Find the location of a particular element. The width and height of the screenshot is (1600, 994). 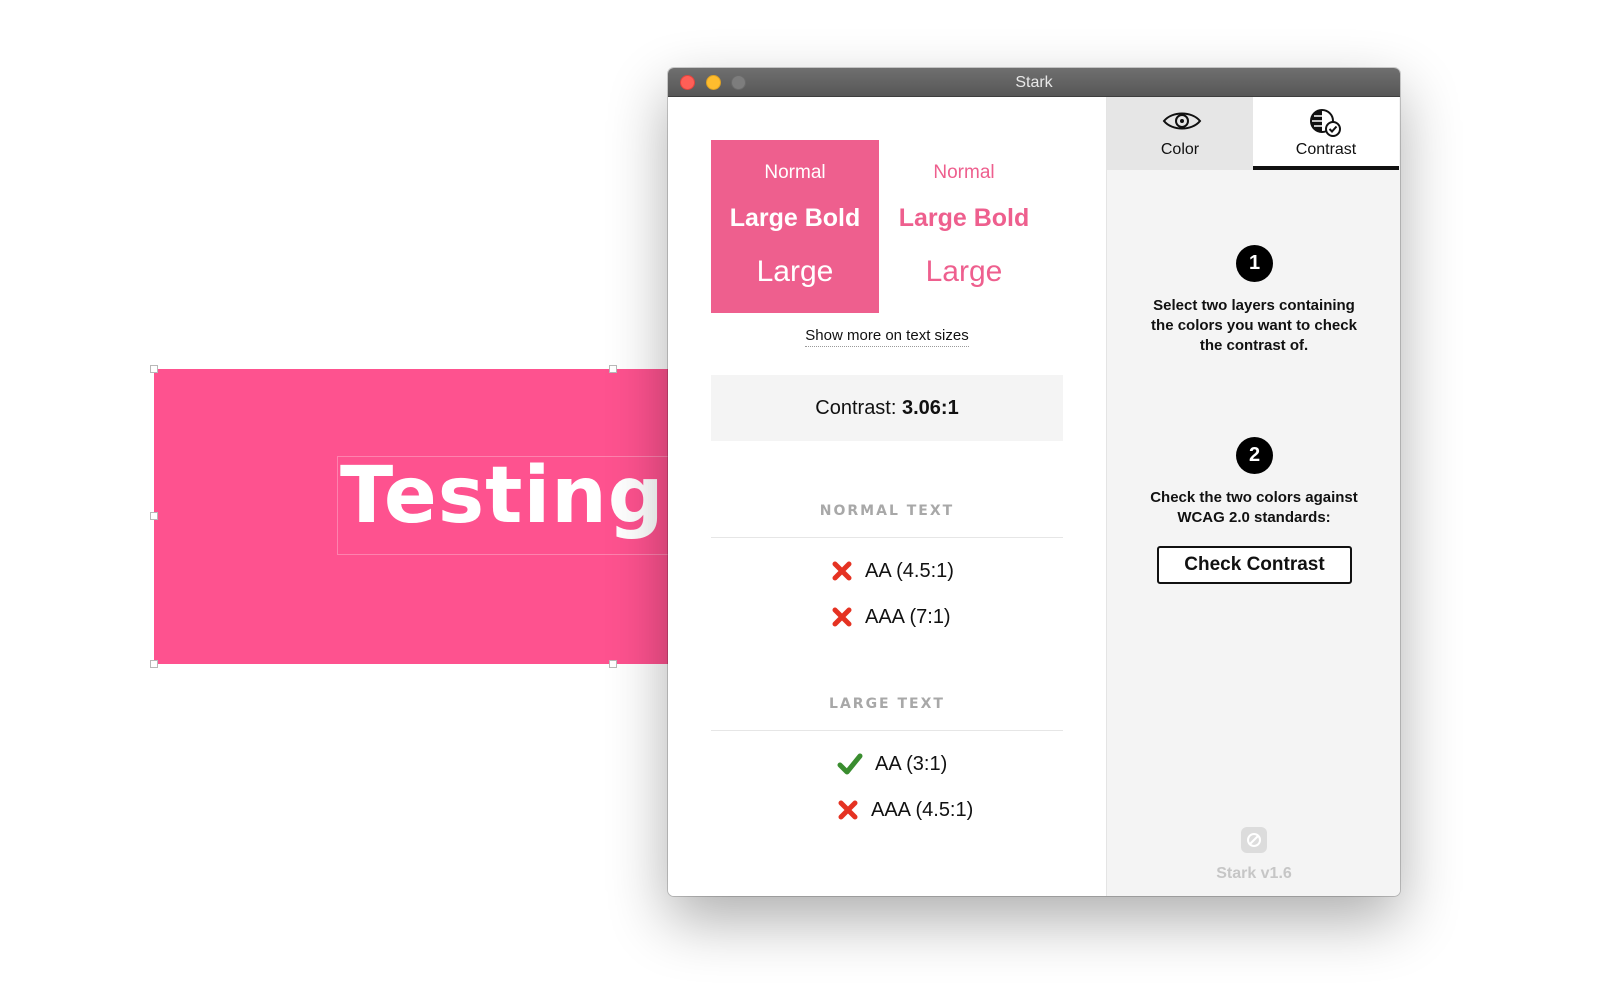

normal-aaa-result: AAA (7:1) is located at coordinates (891, 617).